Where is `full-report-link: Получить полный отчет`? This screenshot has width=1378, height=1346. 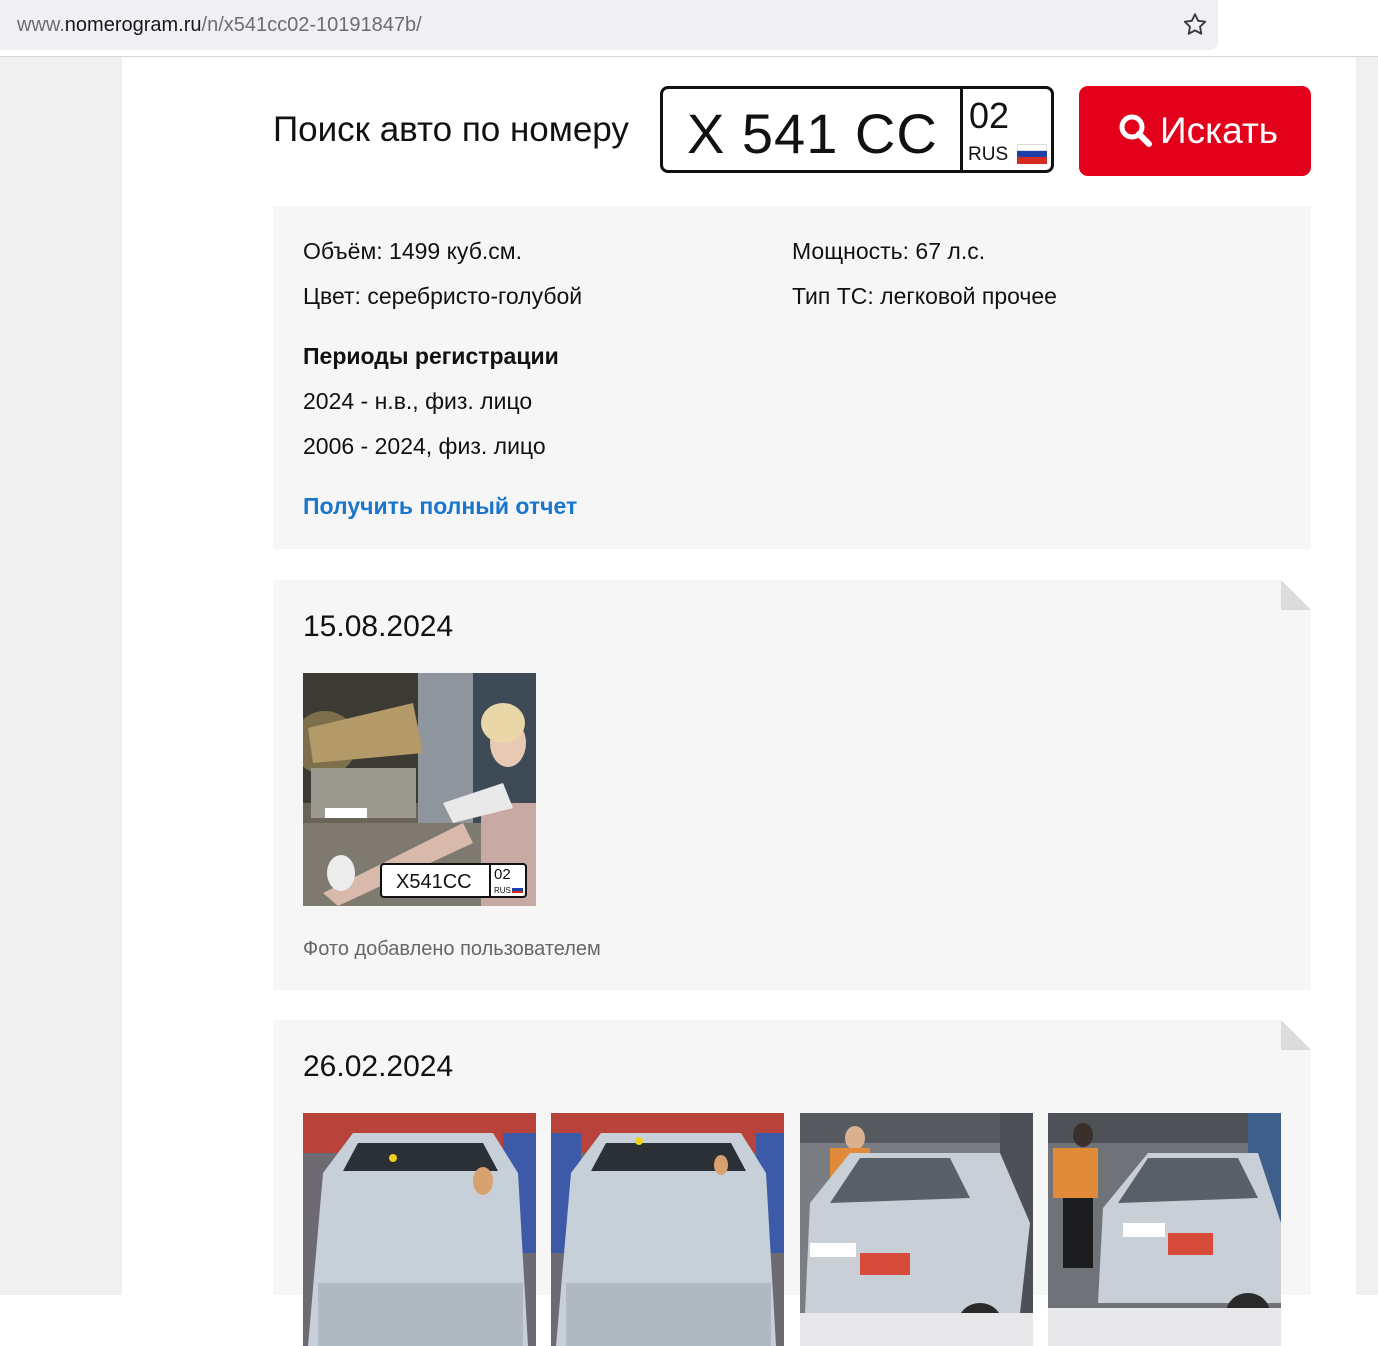
full-report-link: Получить полный отчет is located at coordinates (440, 506).